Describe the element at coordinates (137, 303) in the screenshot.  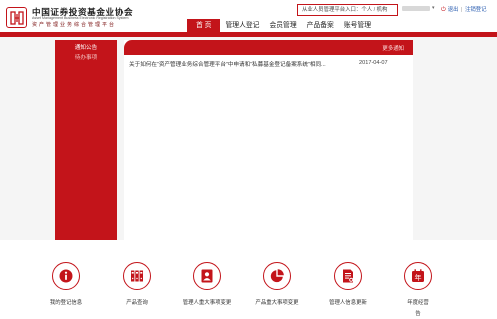
I see `feature-label: 产品查询` at that location.